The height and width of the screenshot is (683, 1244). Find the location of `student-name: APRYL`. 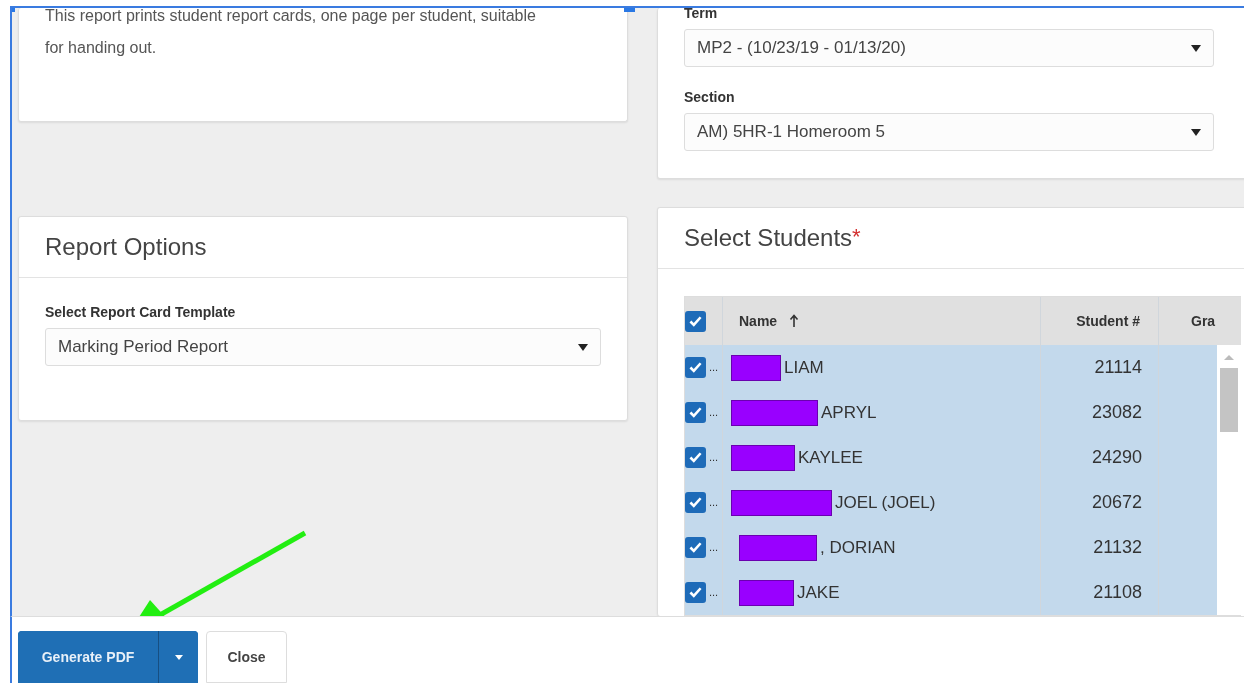

student-name: APRYL is located at coordinates (849, 412).